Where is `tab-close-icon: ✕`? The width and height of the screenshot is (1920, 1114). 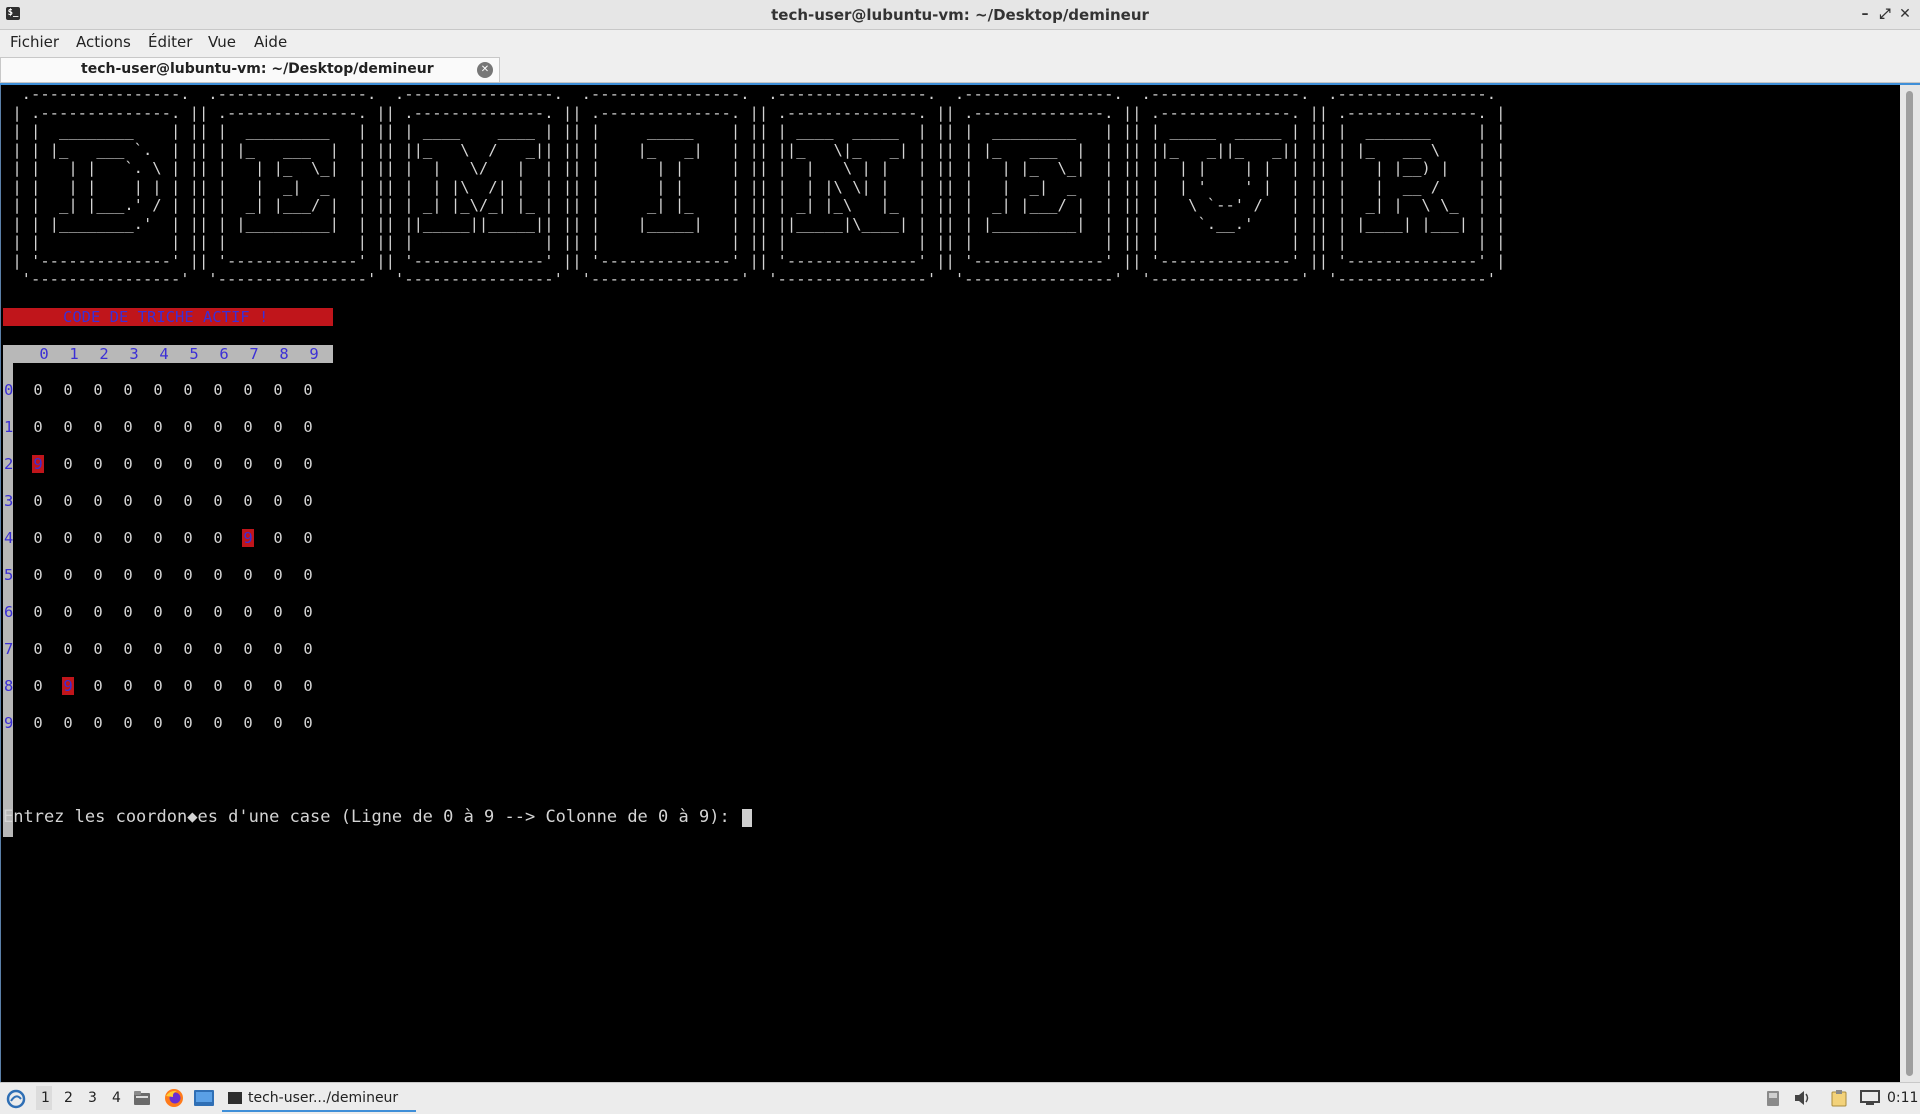
tab-close-icon: ✕ is located at coordinates (485, 70).